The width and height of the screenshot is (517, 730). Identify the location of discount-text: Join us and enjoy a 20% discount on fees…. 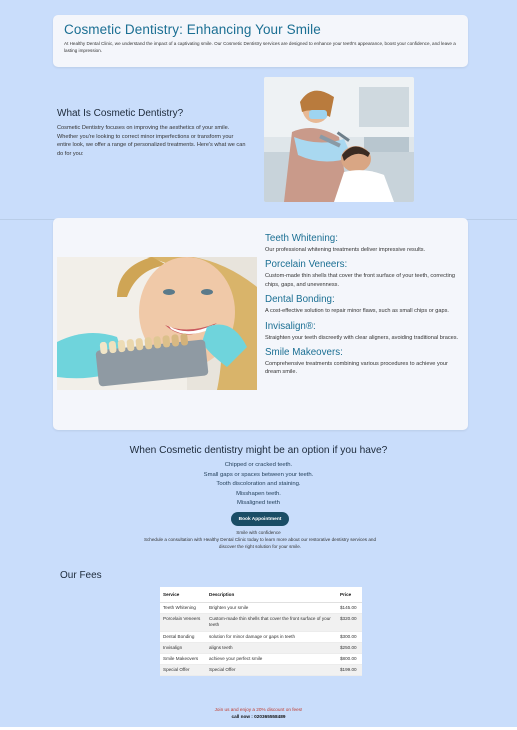
(258, 709).